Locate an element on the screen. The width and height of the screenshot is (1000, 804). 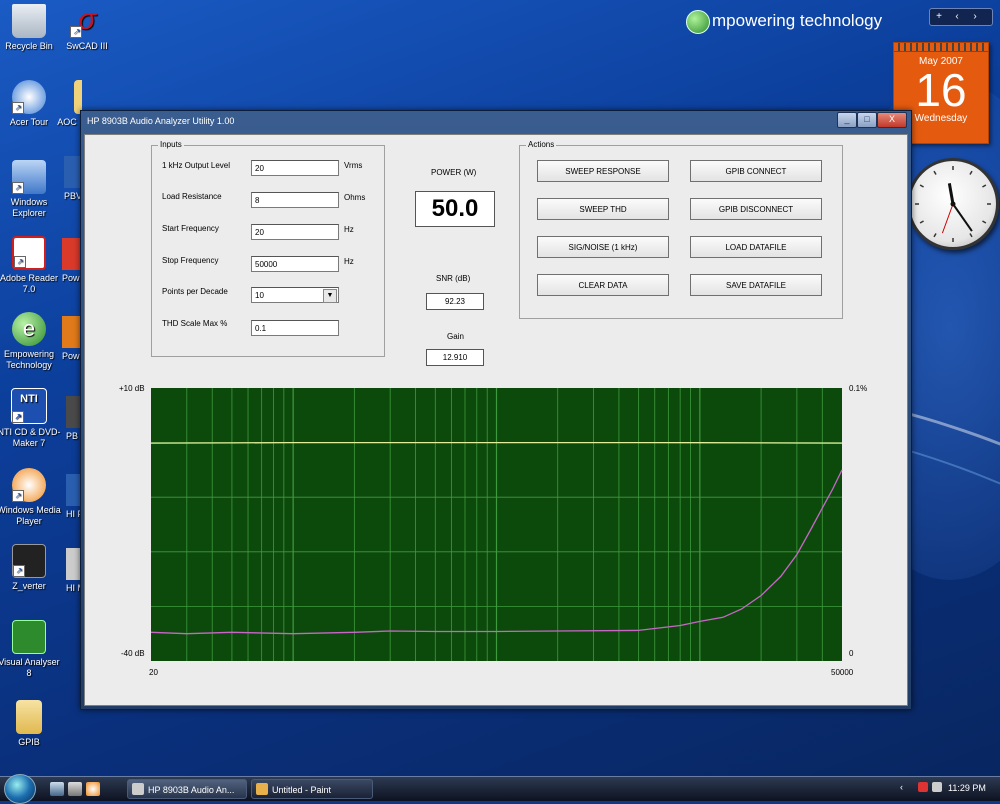
paint-icon is located at coordinates (262, 789).